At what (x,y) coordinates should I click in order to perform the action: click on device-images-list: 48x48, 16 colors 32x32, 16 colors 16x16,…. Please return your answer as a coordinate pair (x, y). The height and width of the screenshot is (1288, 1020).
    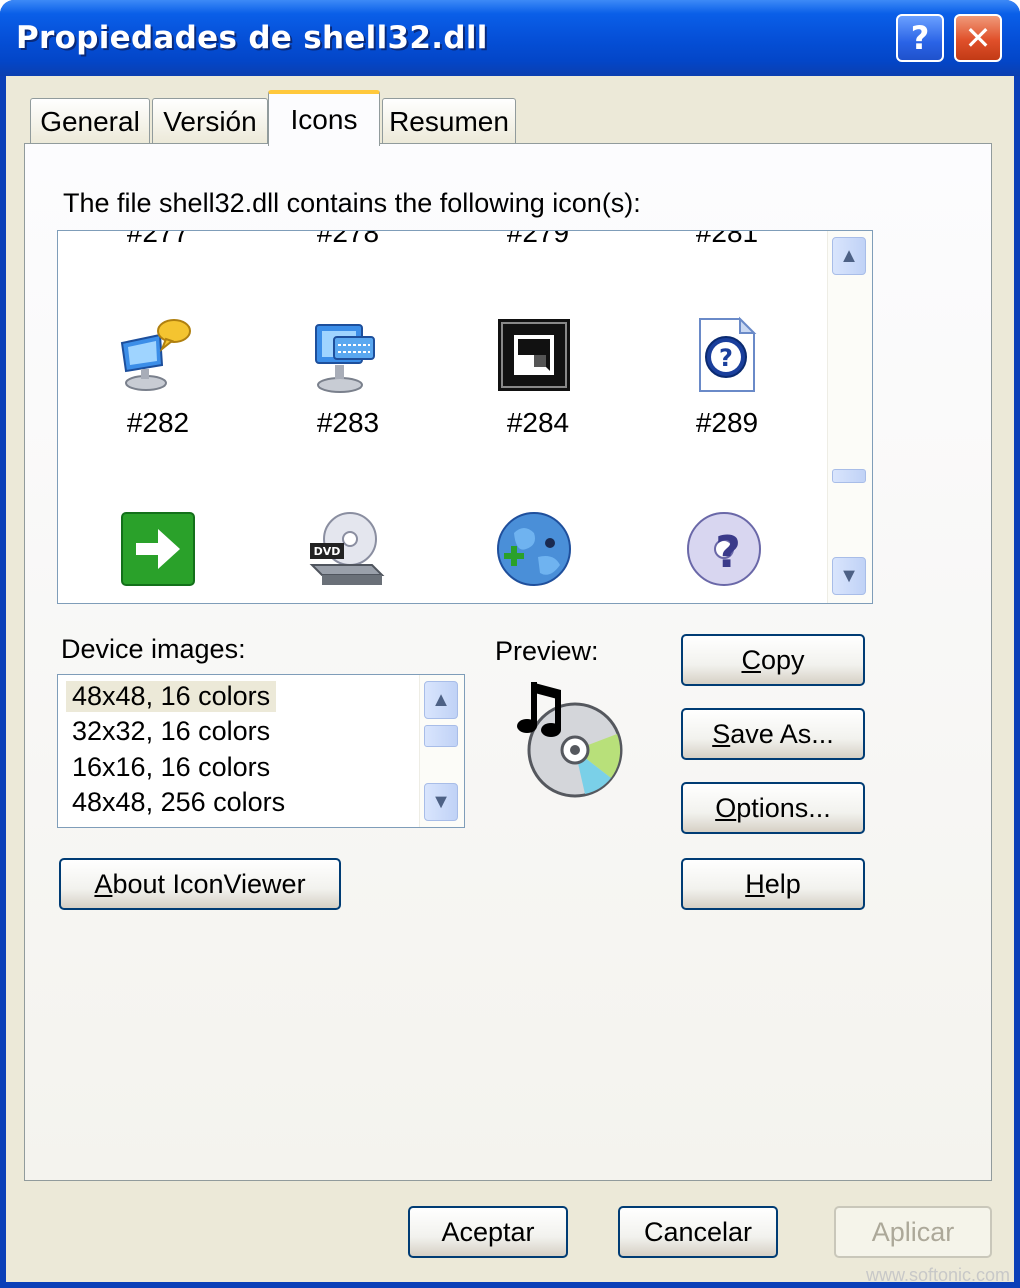
    Looking at the image, I should click on (261, 751).